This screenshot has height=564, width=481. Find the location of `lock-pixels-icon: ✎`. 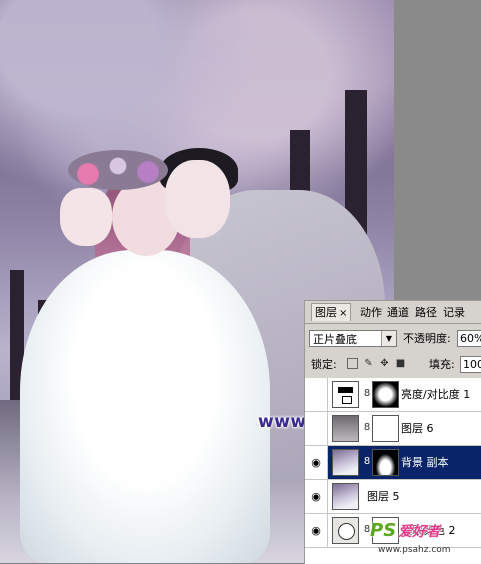

lock-pixels-icon: ✎ is located at coordinates (368, 363).